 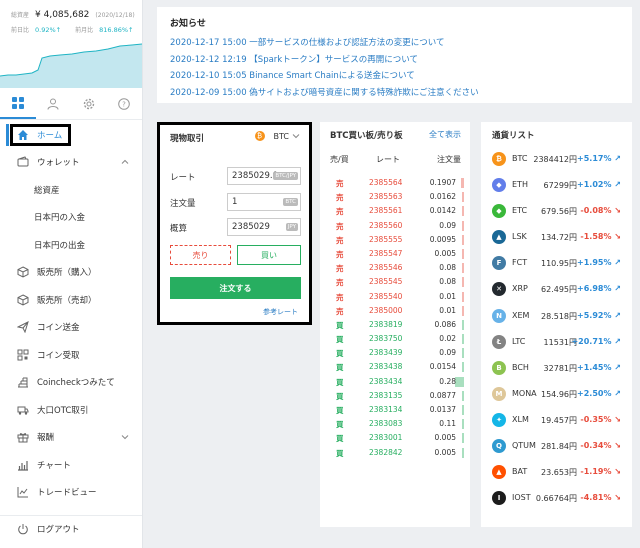 I want to click on buy-toggle-button: 買い, so click(x=269, y=255).